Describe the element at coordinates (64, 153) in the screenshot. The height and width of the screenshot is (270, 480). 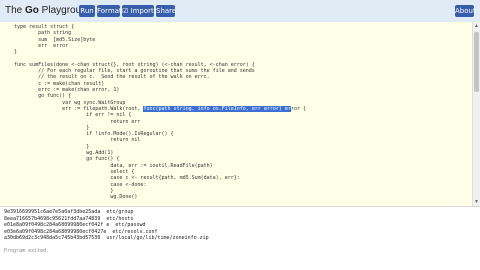
I see `code-text: wg.Add(1)` at that location.